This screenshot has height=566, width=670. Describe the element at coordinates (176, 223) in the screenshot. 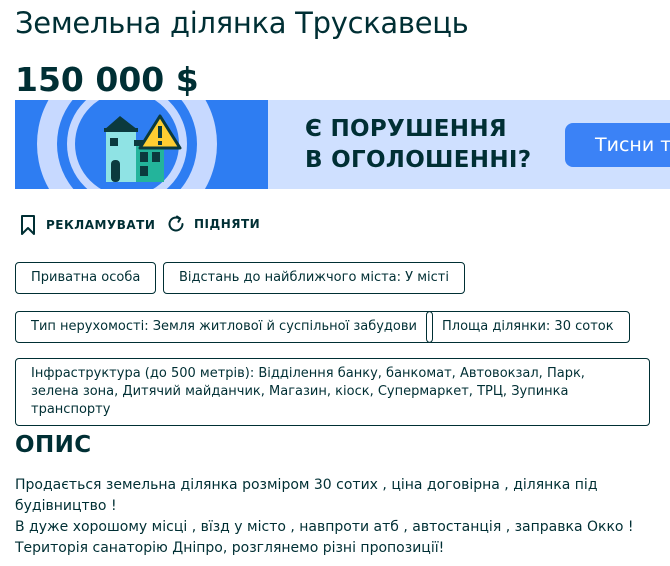

I see `refresh-icon` at that location.